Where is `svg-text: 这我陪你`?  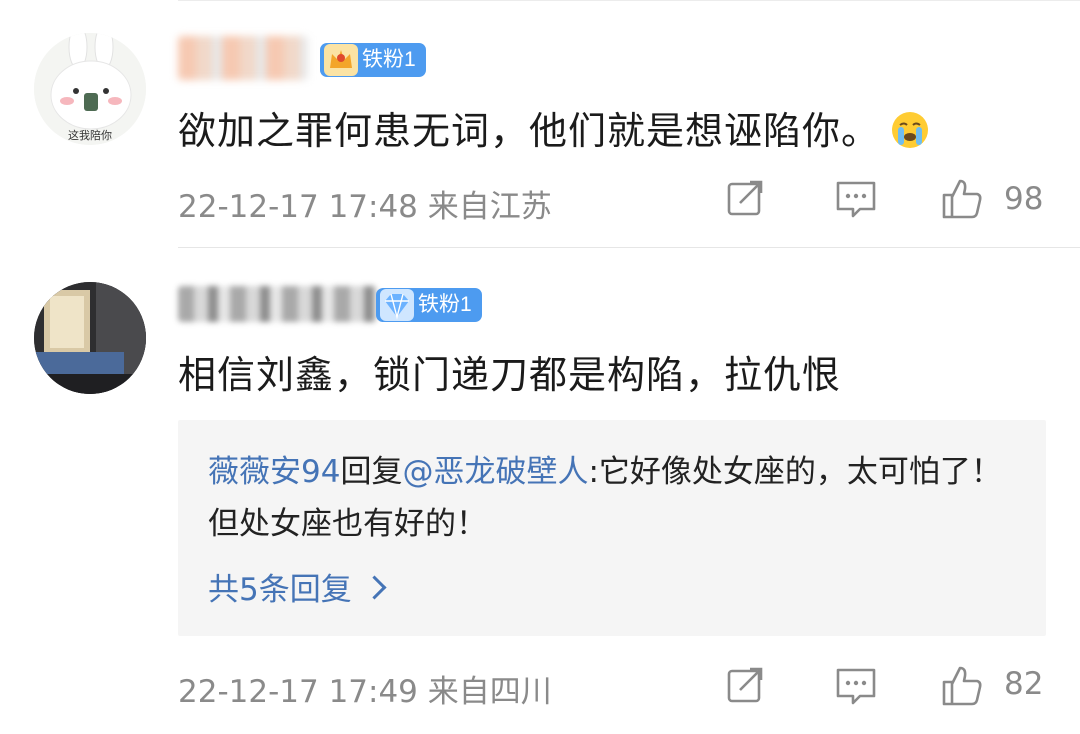 svg-text: 这我陪你 is located at coordinates (90, 135).